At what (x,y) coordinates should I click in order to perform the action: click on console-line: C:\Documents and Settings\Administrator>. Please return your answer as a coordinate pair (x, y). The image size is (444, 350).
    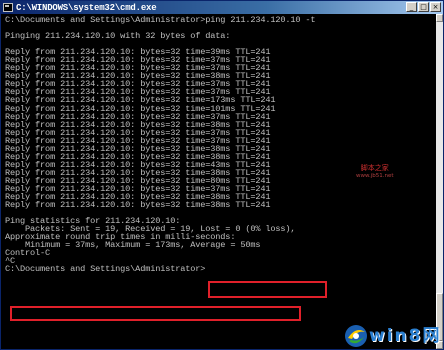
    Looking at the image, I should click on (105, 269).